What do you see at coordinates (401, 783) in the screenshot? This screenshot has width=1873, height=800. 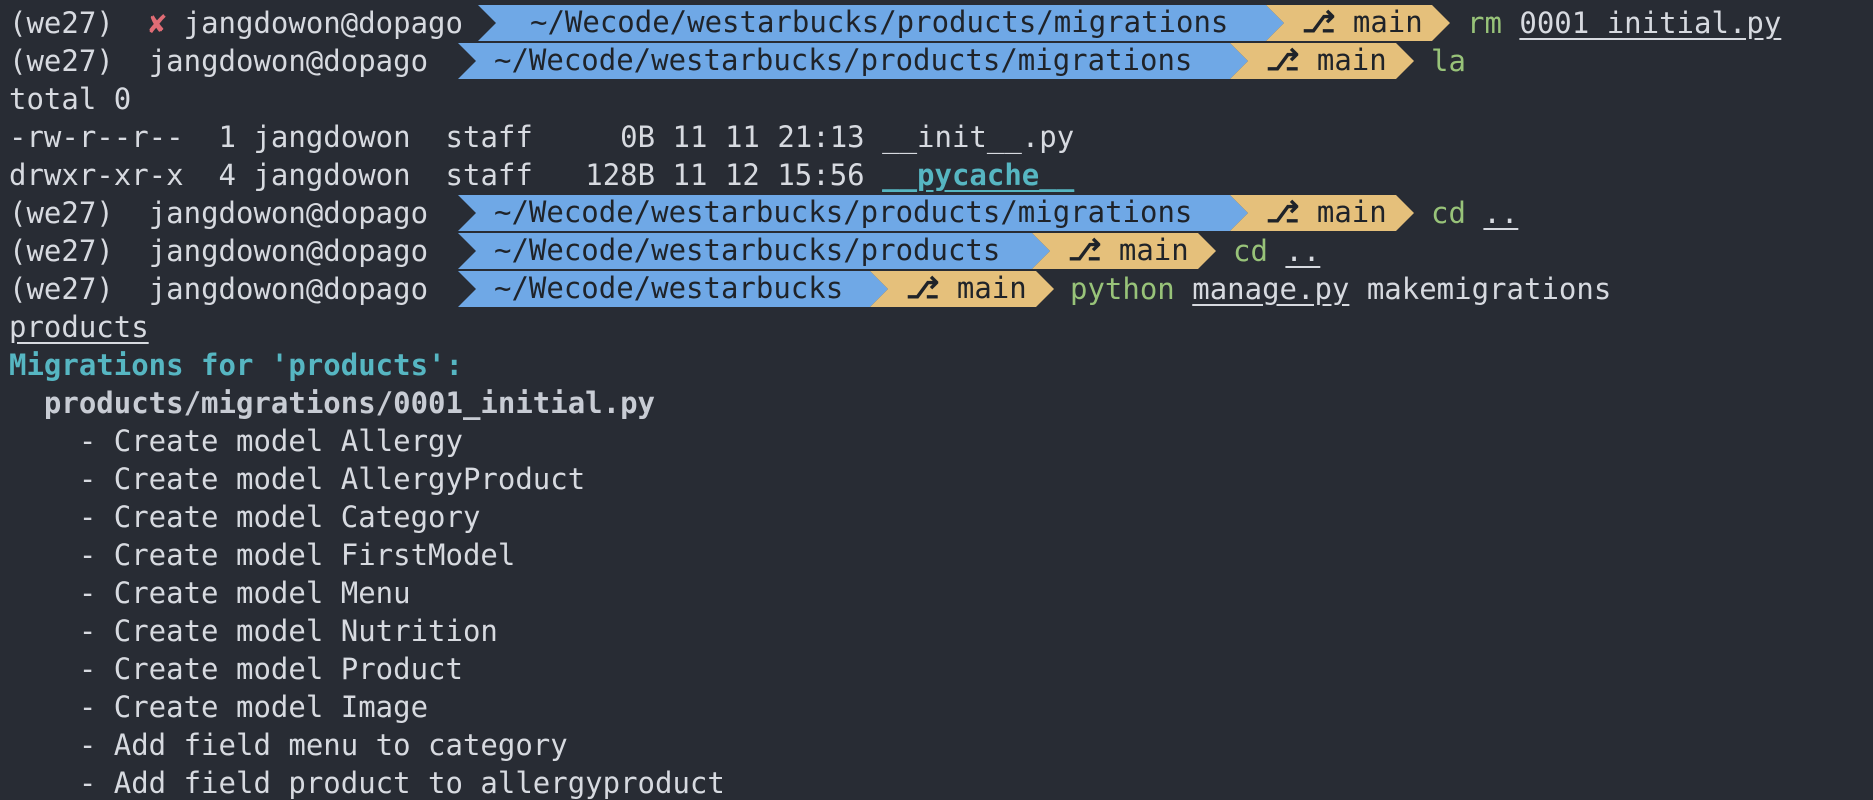 I see `operation-line: - Add field product to allergyproduct` at bounding box center [401, 783].